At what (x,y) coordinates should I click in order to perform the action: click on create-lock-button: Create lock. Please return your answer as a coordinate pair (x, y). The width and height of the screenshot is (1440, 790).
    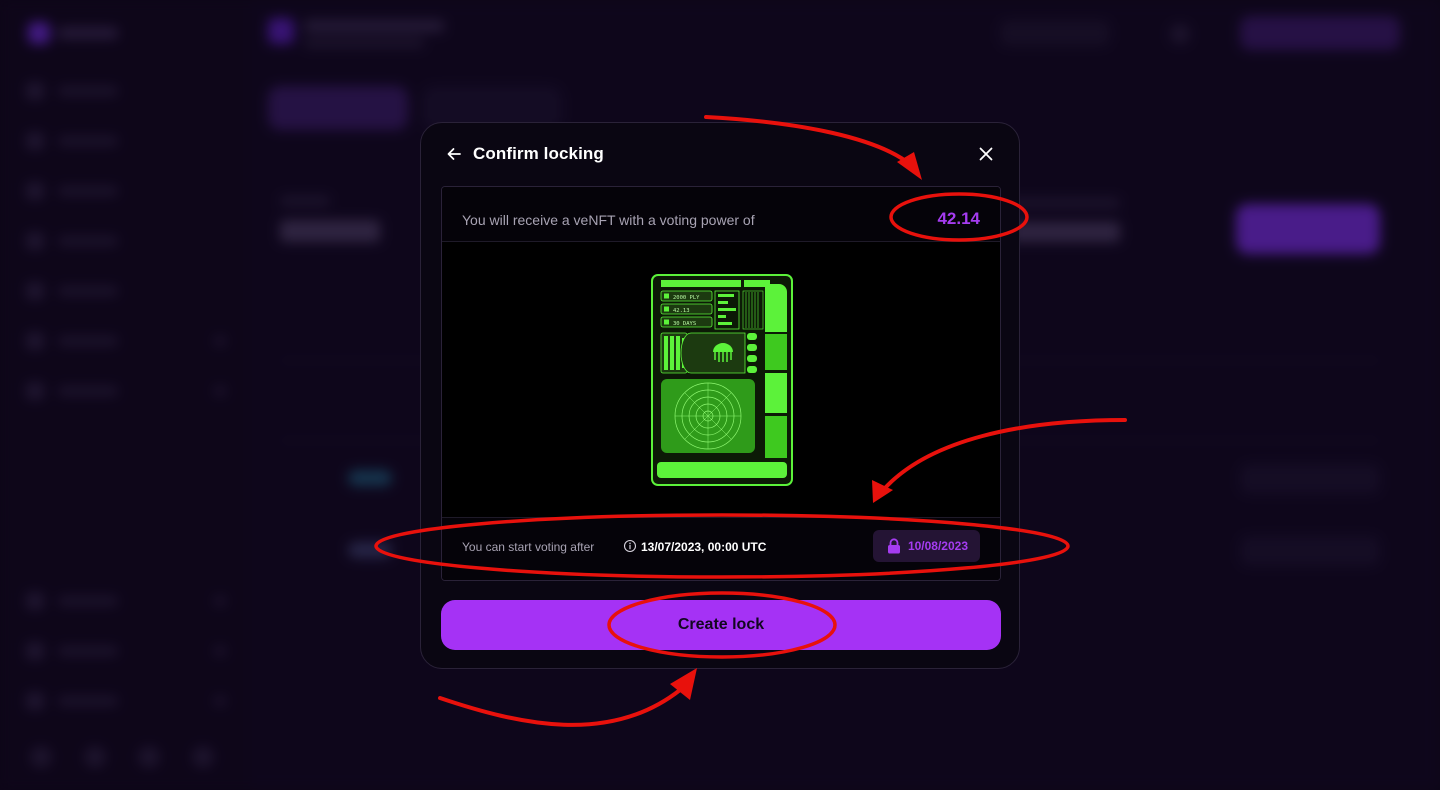
    Looking at the image, I should click on (721, 625).